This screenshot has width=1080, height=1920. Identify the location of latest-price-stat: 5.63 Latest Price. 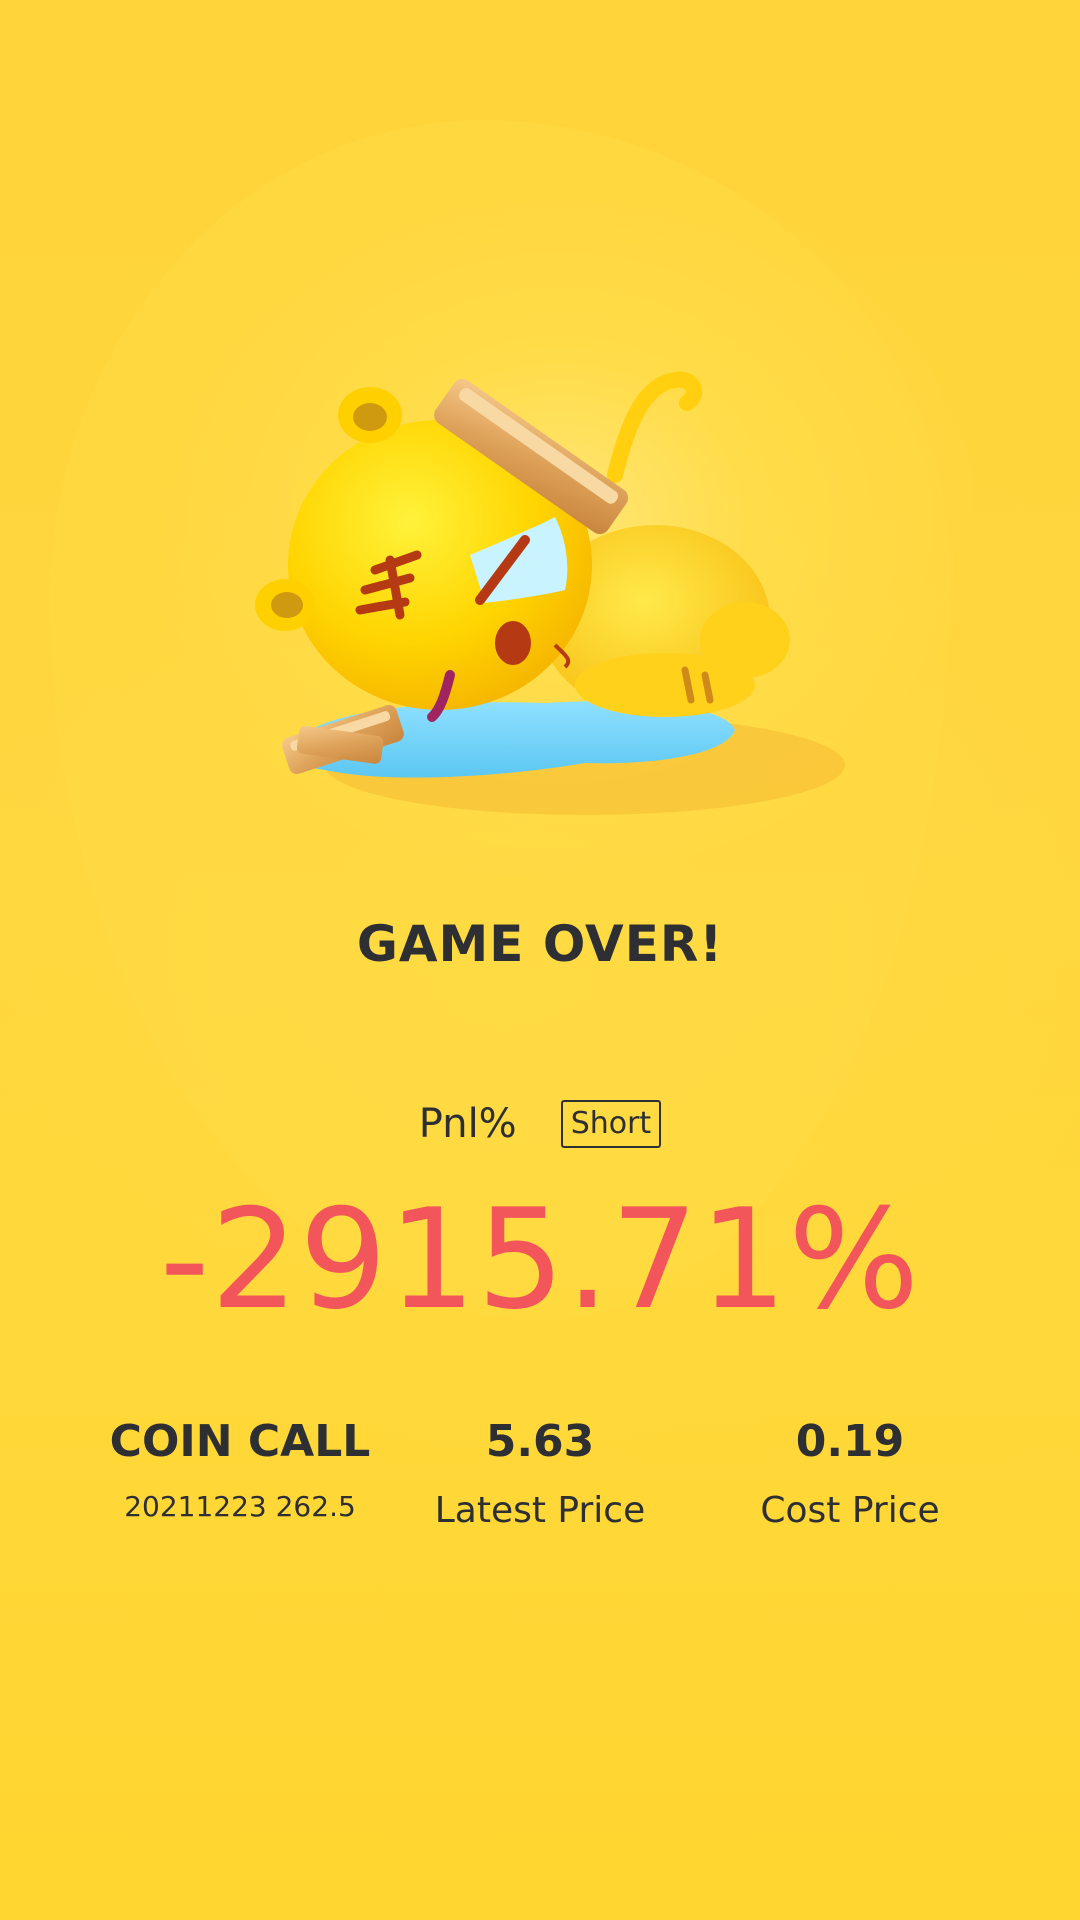
(540, 1473).